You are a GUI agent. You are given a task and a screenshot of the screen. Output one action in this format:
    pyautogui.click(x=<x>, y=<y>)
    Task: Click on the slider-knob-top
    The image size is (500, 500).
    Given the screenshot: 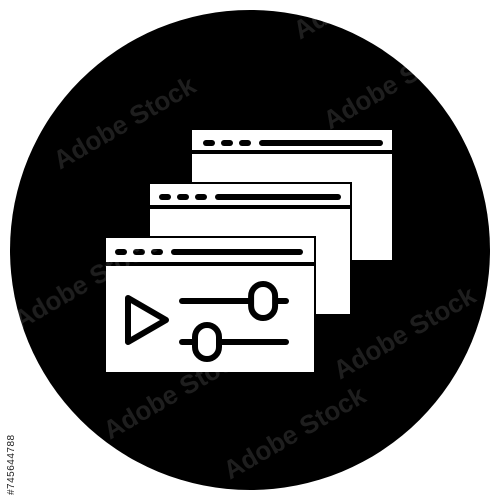 What is the action you would take?
    pyautogui.click(x=263, y=301)
    